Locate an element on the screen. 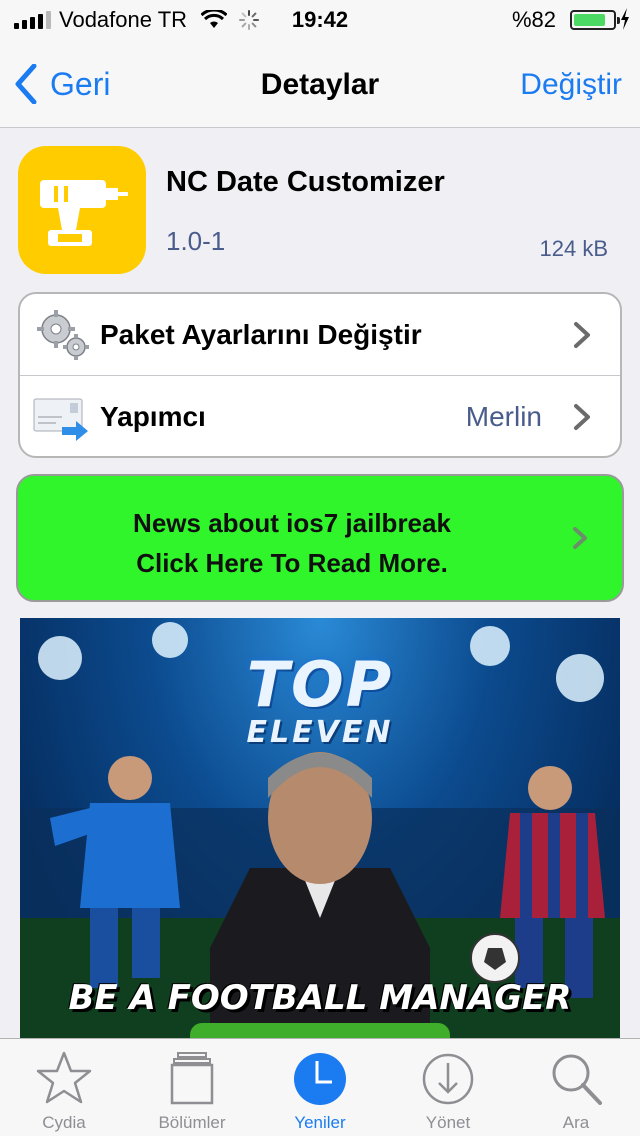 The width and height of the screenshot is (640, 1136). list-item-label: Yapımcı is located at coordinates (153, 416).